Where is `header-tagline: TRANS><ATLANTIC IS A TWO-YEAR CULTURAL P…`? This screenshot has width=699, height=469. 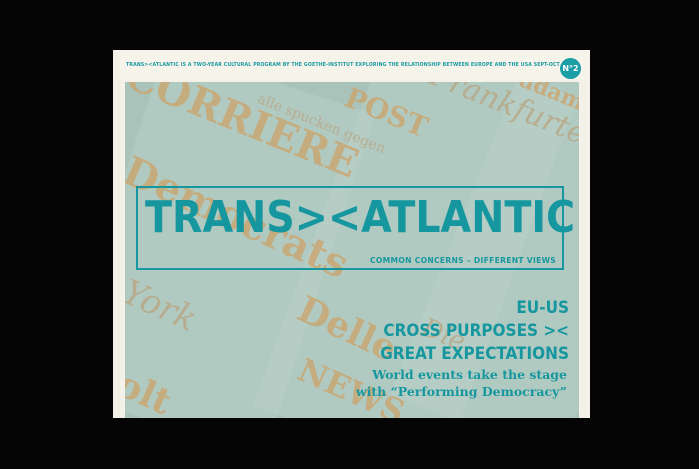
header-tagline: TRANS><ATLANTIC IS A TWO-YEAR CULTURAL P… is located at coordinates (346, 65).